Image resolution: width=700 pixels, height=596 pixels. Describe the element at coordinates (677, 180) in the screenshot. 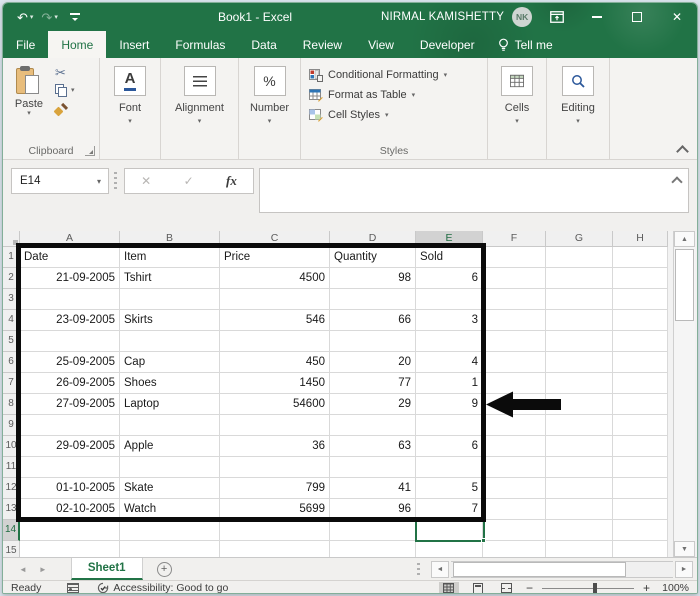

I see `expand-formula-bar-icon` at that location.